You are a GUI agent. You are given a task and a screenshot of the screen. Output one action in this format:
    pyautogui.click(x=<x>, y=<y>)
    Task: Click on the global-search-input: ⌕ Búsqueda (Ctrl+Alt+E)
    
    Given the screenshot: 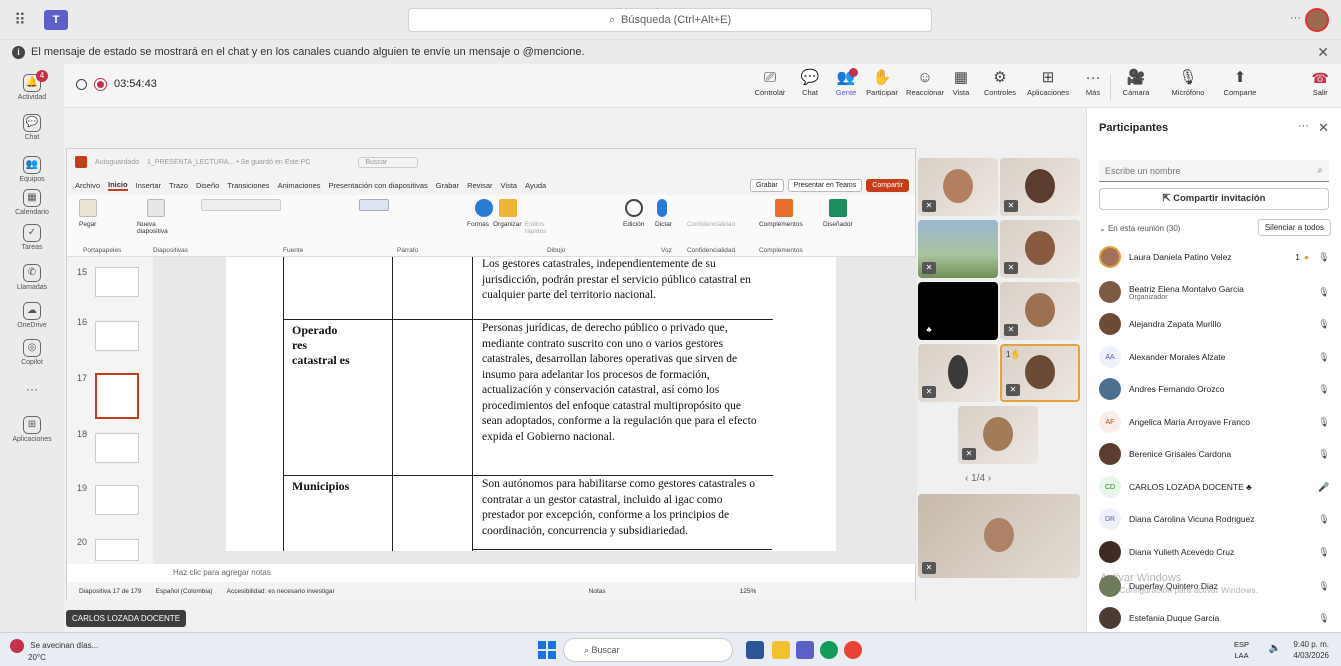 What is the action you would take?
    pyautogui.click(x=670, y=20)
    